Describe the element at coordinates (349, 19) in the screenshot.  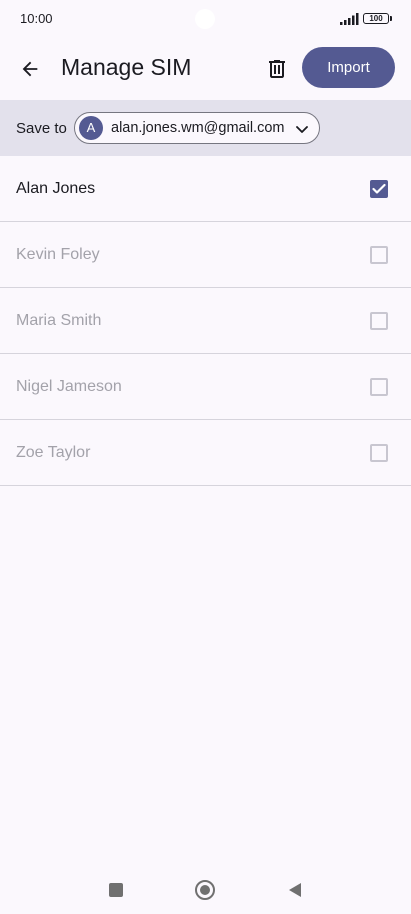
I see `signal-icon` at that location.